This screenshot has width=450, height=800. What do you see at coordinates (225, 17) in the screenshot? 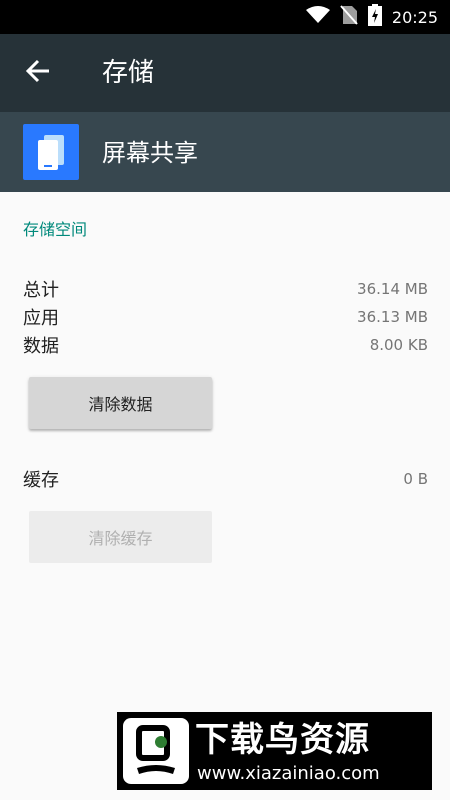
I see `status-bar: 20:25` at bounding box center [225, 17].